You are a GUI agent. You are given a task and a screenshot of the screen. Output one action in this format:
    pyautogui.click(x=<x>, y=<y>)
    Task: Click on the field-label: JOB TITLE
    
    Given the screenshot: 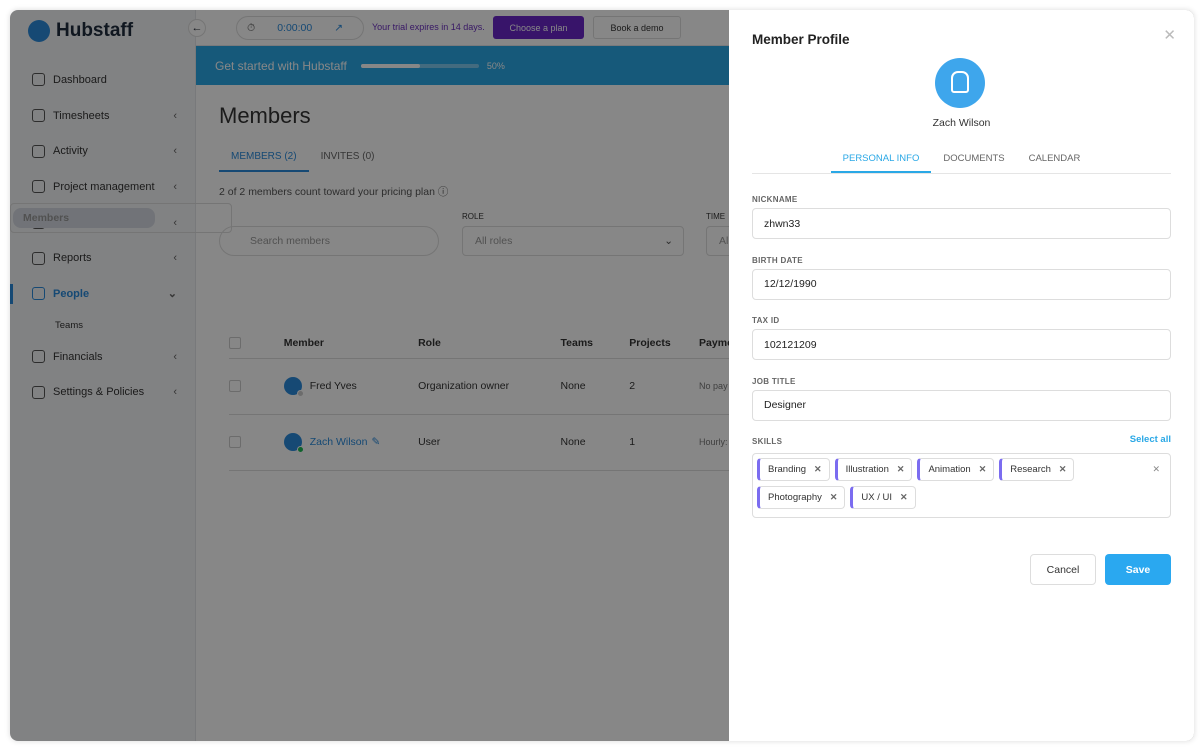 What is the action you would take?
    pyautogui.click(x=774, y=381)
    